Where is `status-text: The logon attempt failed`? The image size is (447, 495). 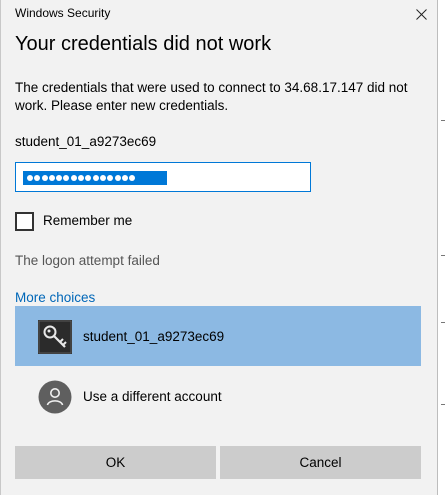
status-text: The logon attempt failed is located at coordinates (87, 260).